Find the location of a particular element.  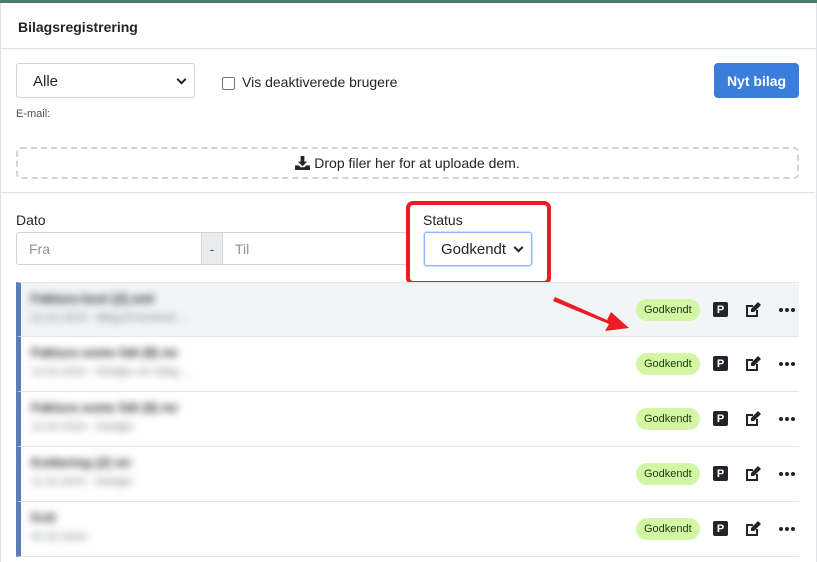

show-deactivated-label: Vis deaktiverede brugere is located at coordinates (319, 82).